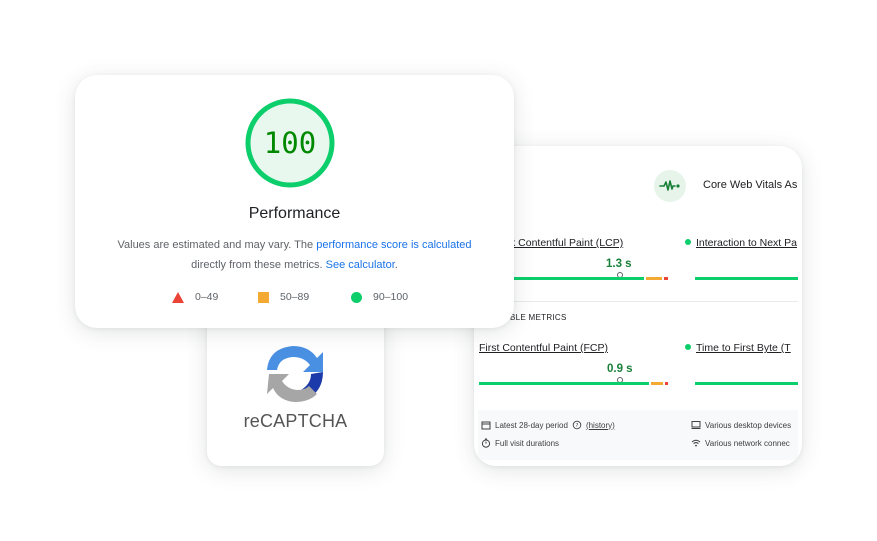 The image size is (877, 541). I want to click on legend-poor-label: 0–49, so click(207, 297).